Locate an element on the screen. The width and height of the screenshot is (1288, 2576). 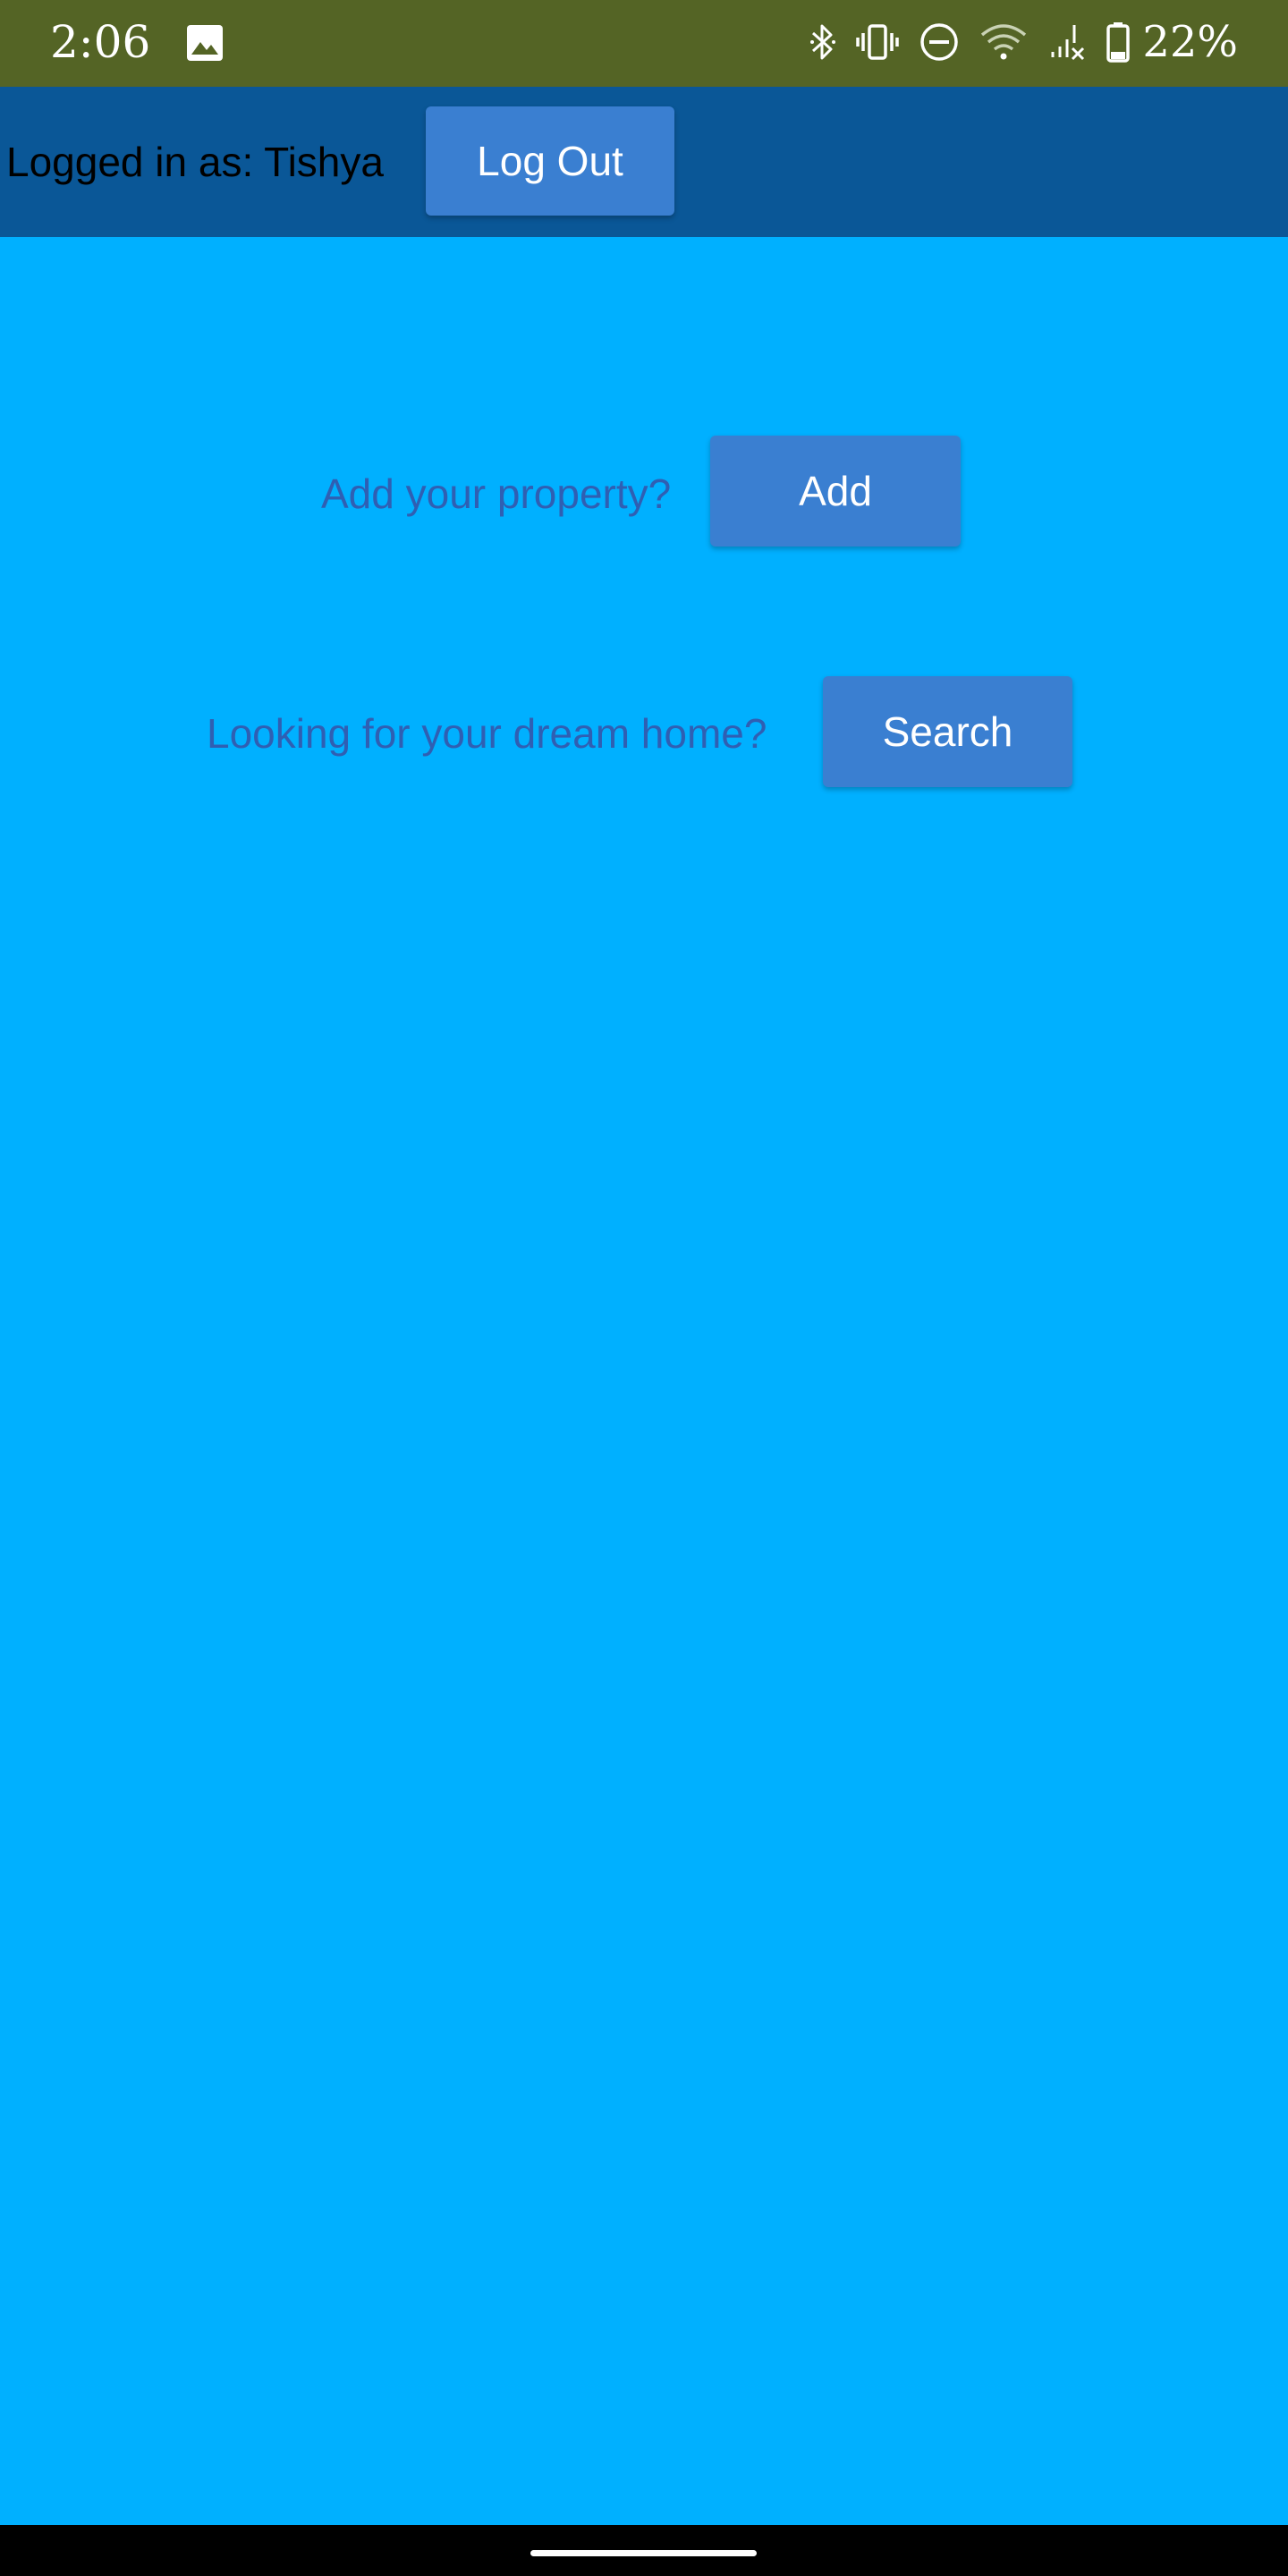
battery-icon is located at coordinates (1118, 42).